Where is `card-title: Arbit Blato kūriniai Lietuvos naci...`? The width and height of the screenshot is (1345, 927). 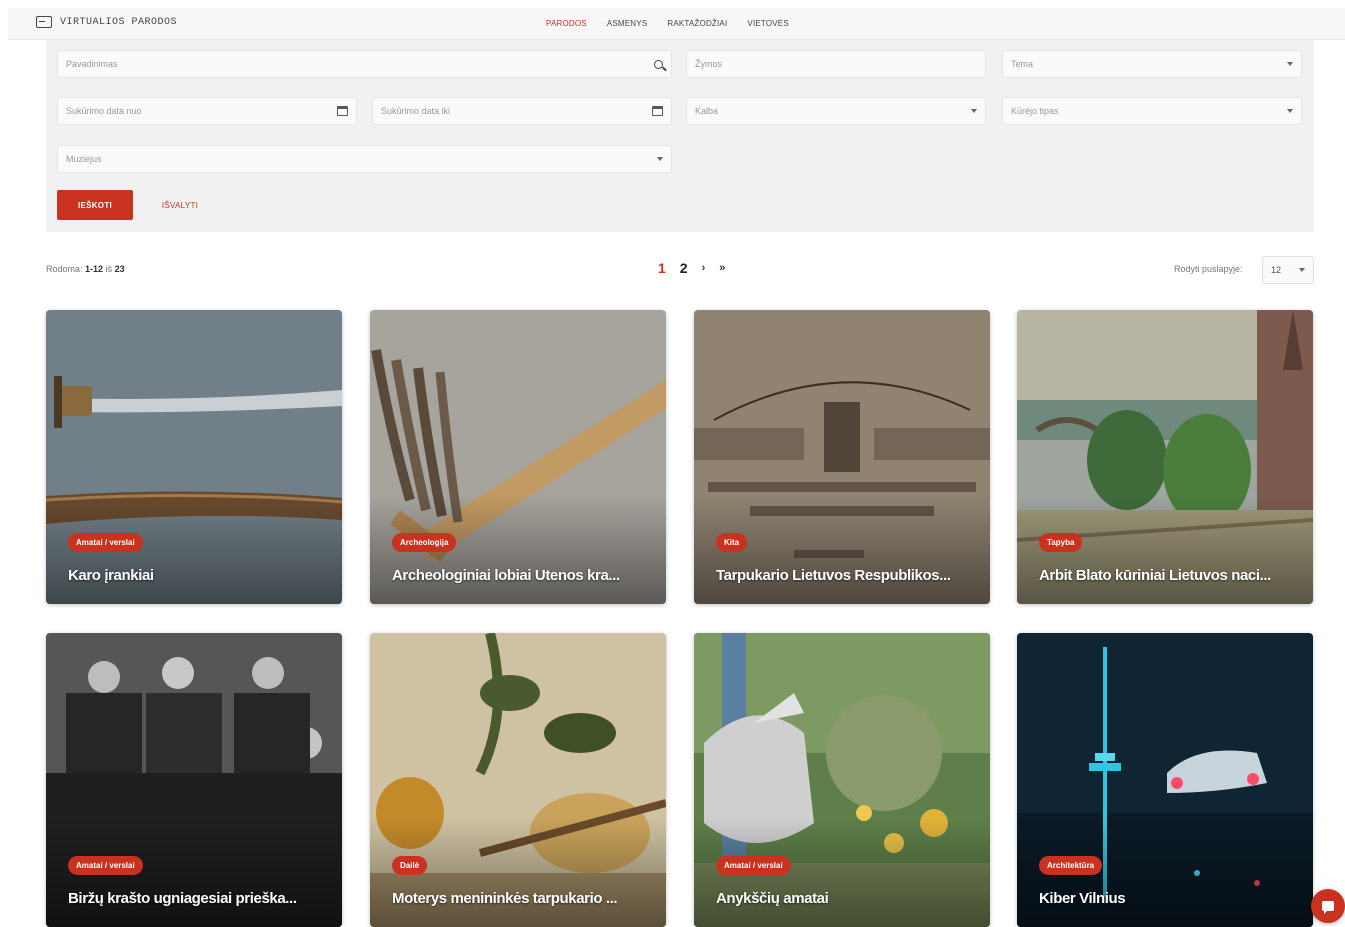 card-title: Arbit Blato kūriniai Lietuvos naci... is located at coordinates (1155, 575).